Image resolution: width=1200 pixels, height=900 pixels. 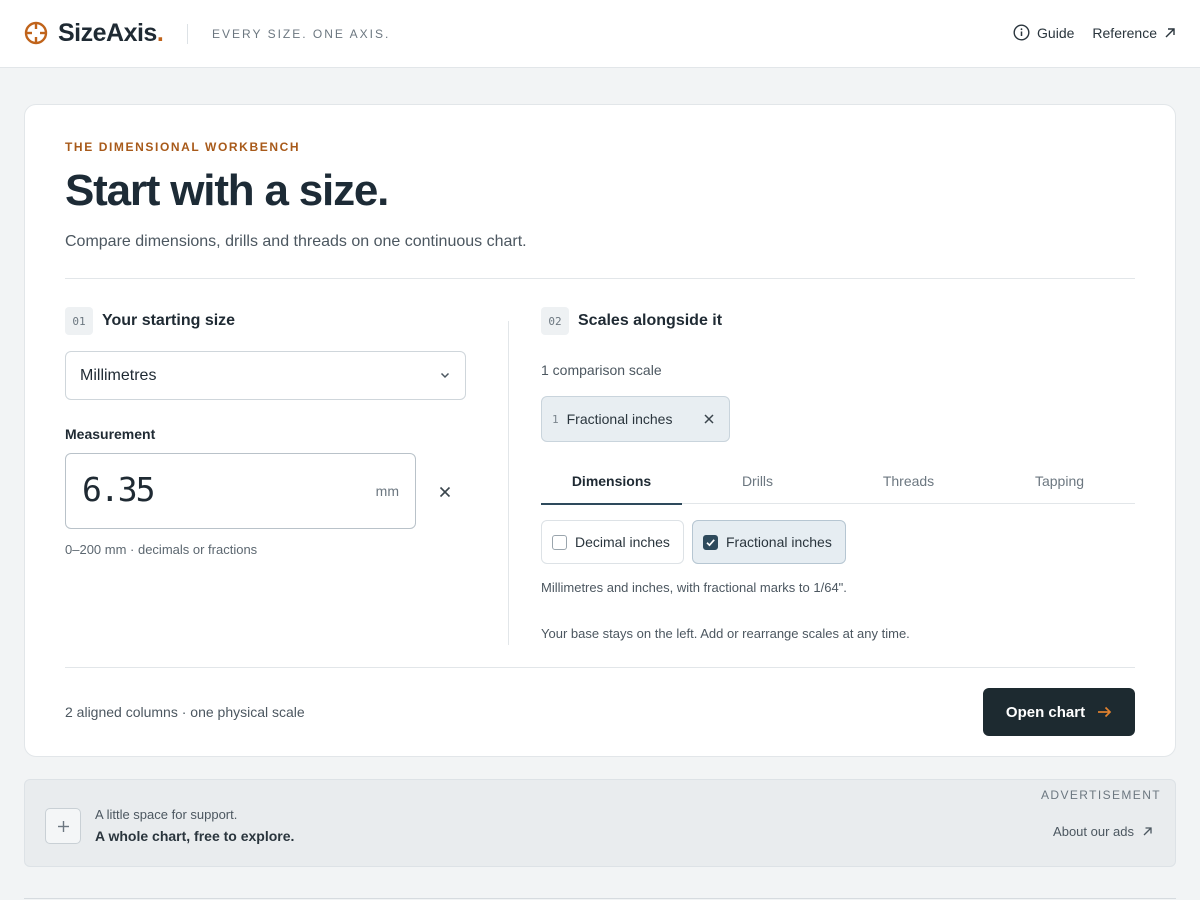 I want to click on open-chart-button: Open chart, so click(x=1059, y=712).